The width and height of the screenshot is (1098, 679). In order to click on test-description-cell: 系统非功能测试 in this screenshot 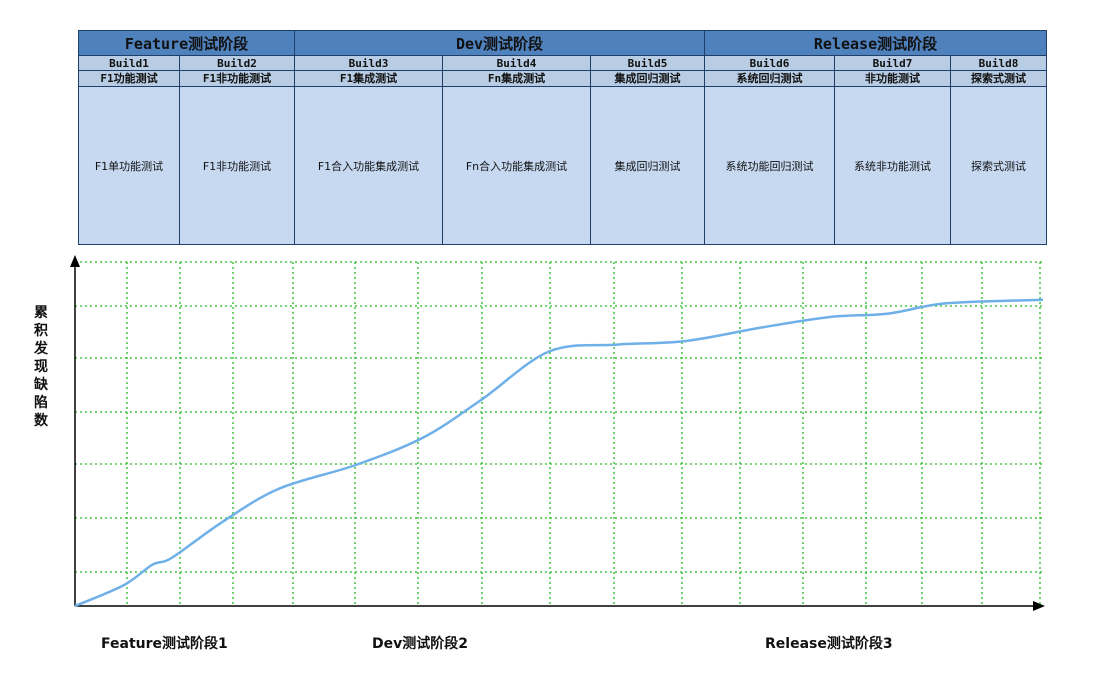, I will do `click(893, 165)`.